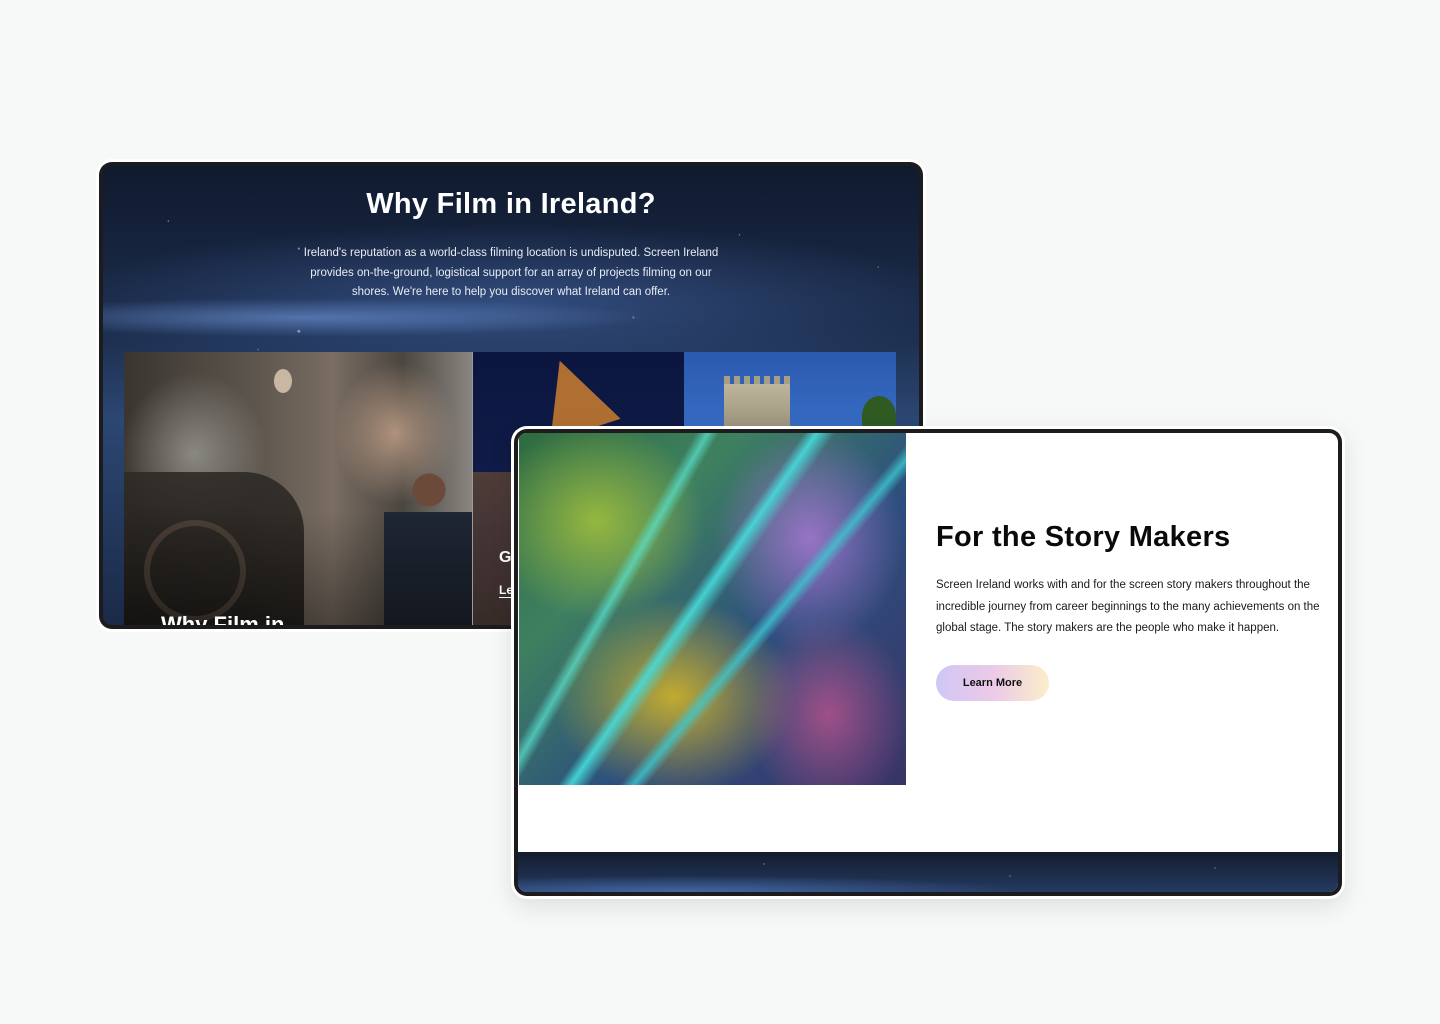 This screenshot has width=1440, height=1024. I want to click on section-title: Why Film in Ireland?, so click(511, 204).